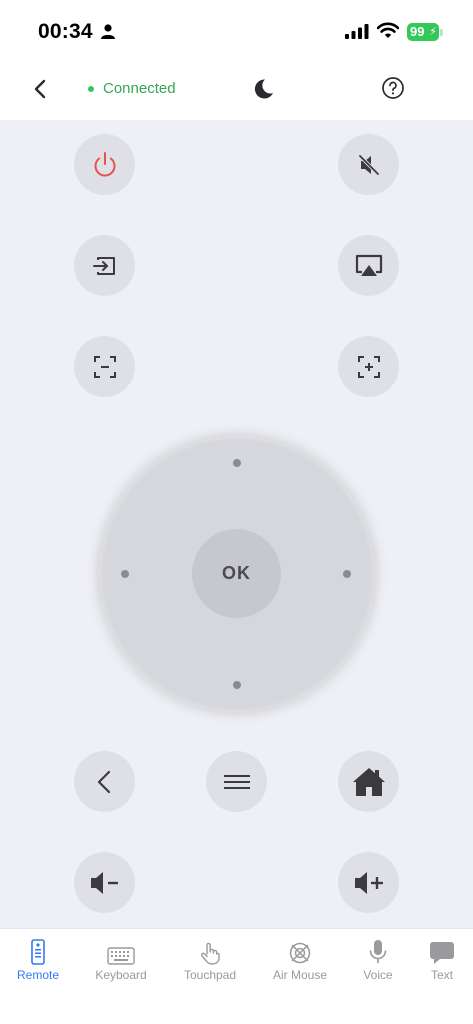 This screenshot has width=473, height=1024. I want to click on question-mark-icon, so click(393, 88).